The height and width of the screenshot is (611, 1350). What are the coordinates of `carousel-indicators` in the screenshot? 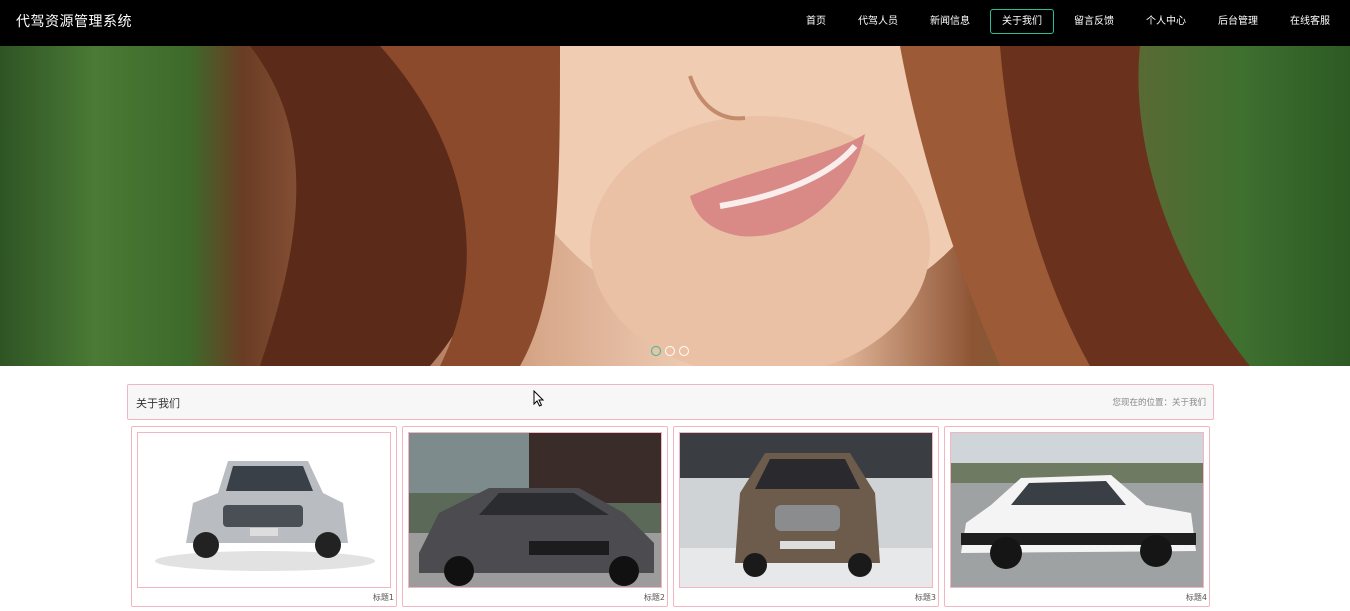 It's located at (670, 351).